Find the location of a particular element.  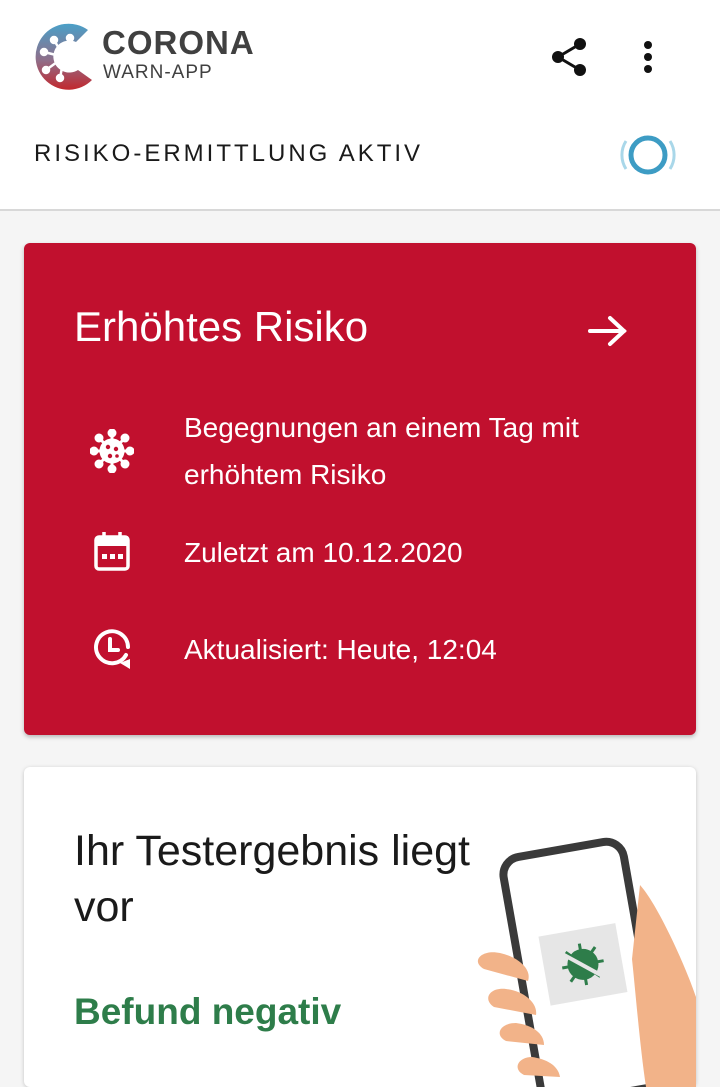

phone-test-illustration is located at coordinates (586, 962).